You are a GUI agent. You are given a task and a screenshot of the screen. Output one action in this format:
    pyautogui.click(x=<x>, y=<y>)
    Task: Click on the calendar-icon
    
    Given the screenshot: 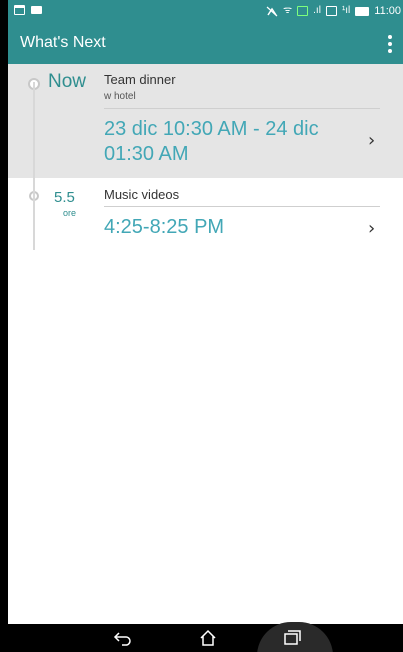 What is the action you would take?
    pyautogui.click(x=19, y=10)
    